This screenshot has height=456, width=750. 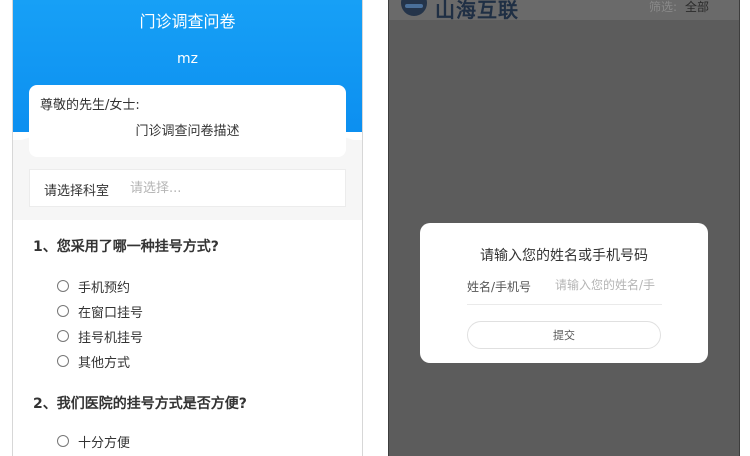 I want to click on input-divider, so click(x=564, y=304).